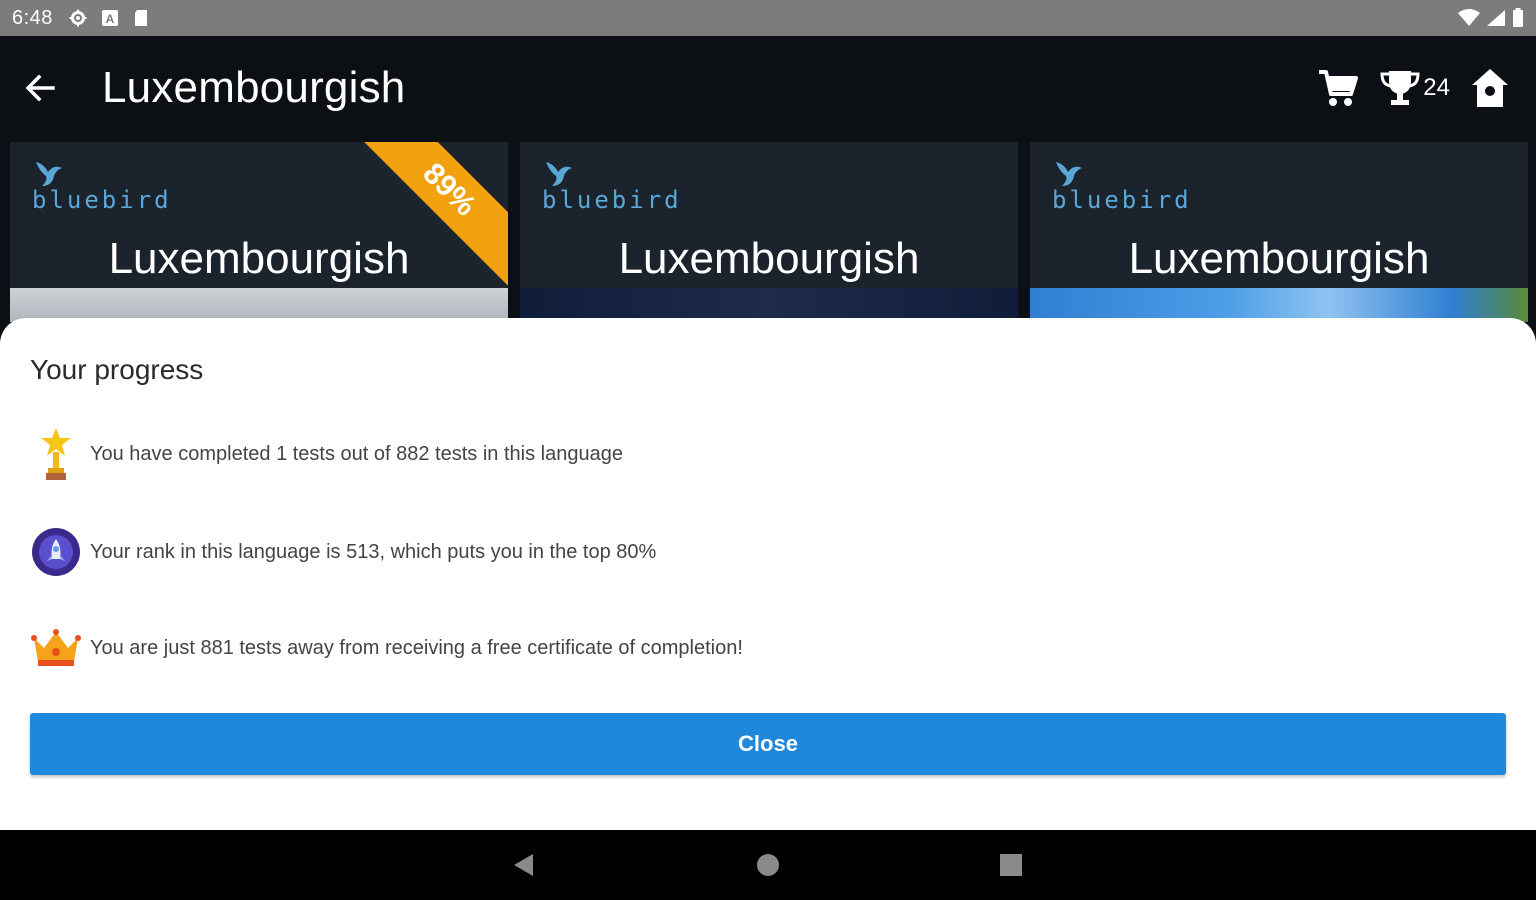 This screenshot has width=1536, height=900. I want to click on shop-button, so click(1338, 88).